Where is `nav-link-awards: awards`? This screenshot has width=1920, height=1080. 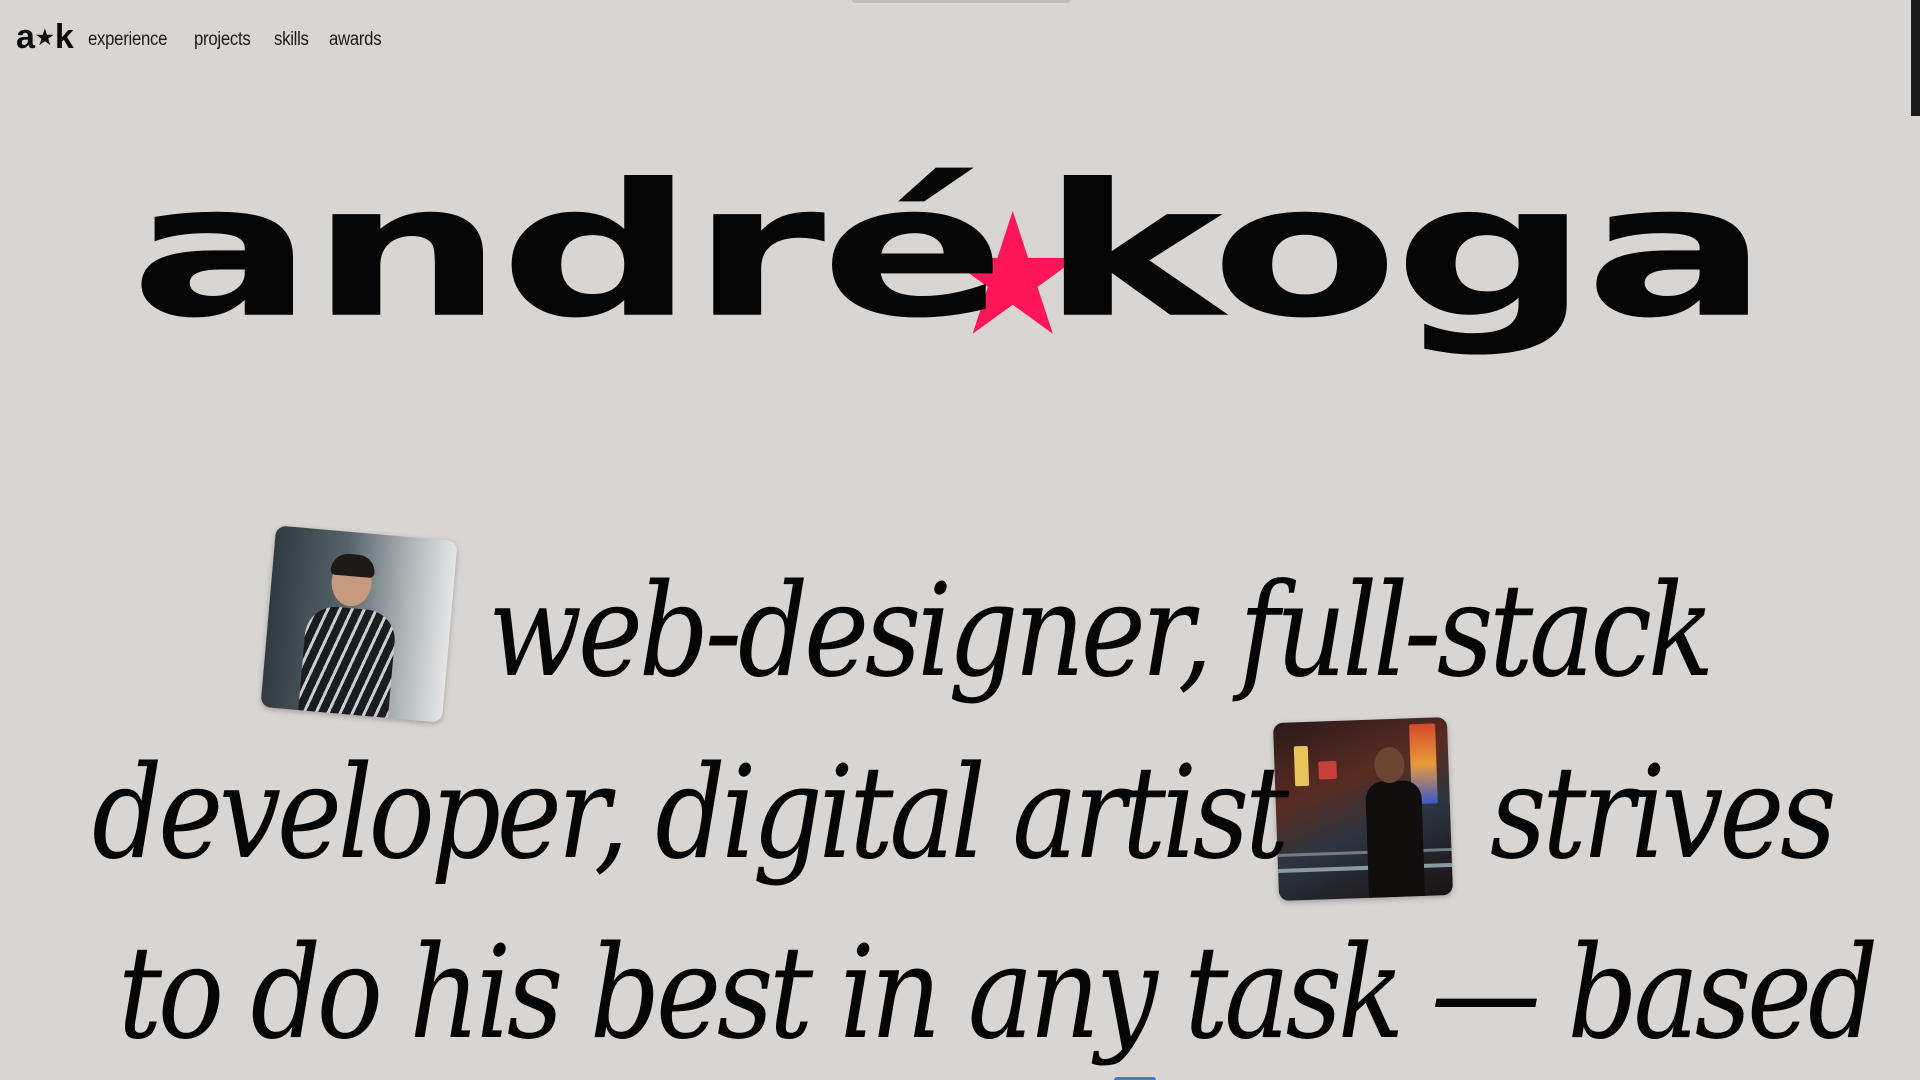 nav-link-awards: awards is located at coordinates (355, 40).